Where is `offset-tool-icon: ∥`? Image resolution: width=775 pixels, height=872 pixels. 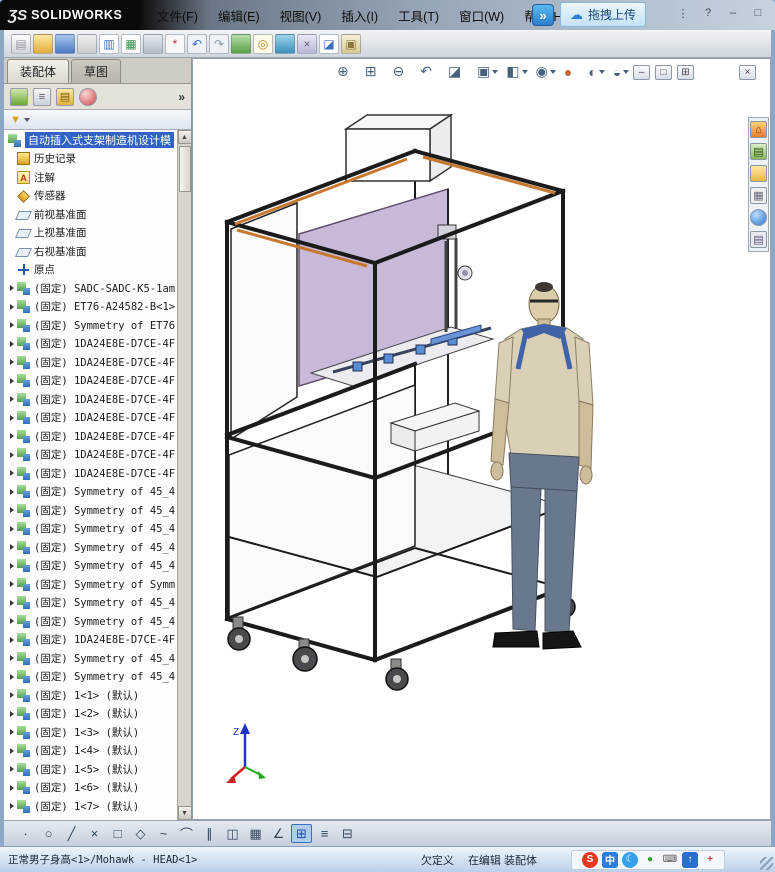
offset-tool-icon: ∥ is located at coordinates (209, 833).